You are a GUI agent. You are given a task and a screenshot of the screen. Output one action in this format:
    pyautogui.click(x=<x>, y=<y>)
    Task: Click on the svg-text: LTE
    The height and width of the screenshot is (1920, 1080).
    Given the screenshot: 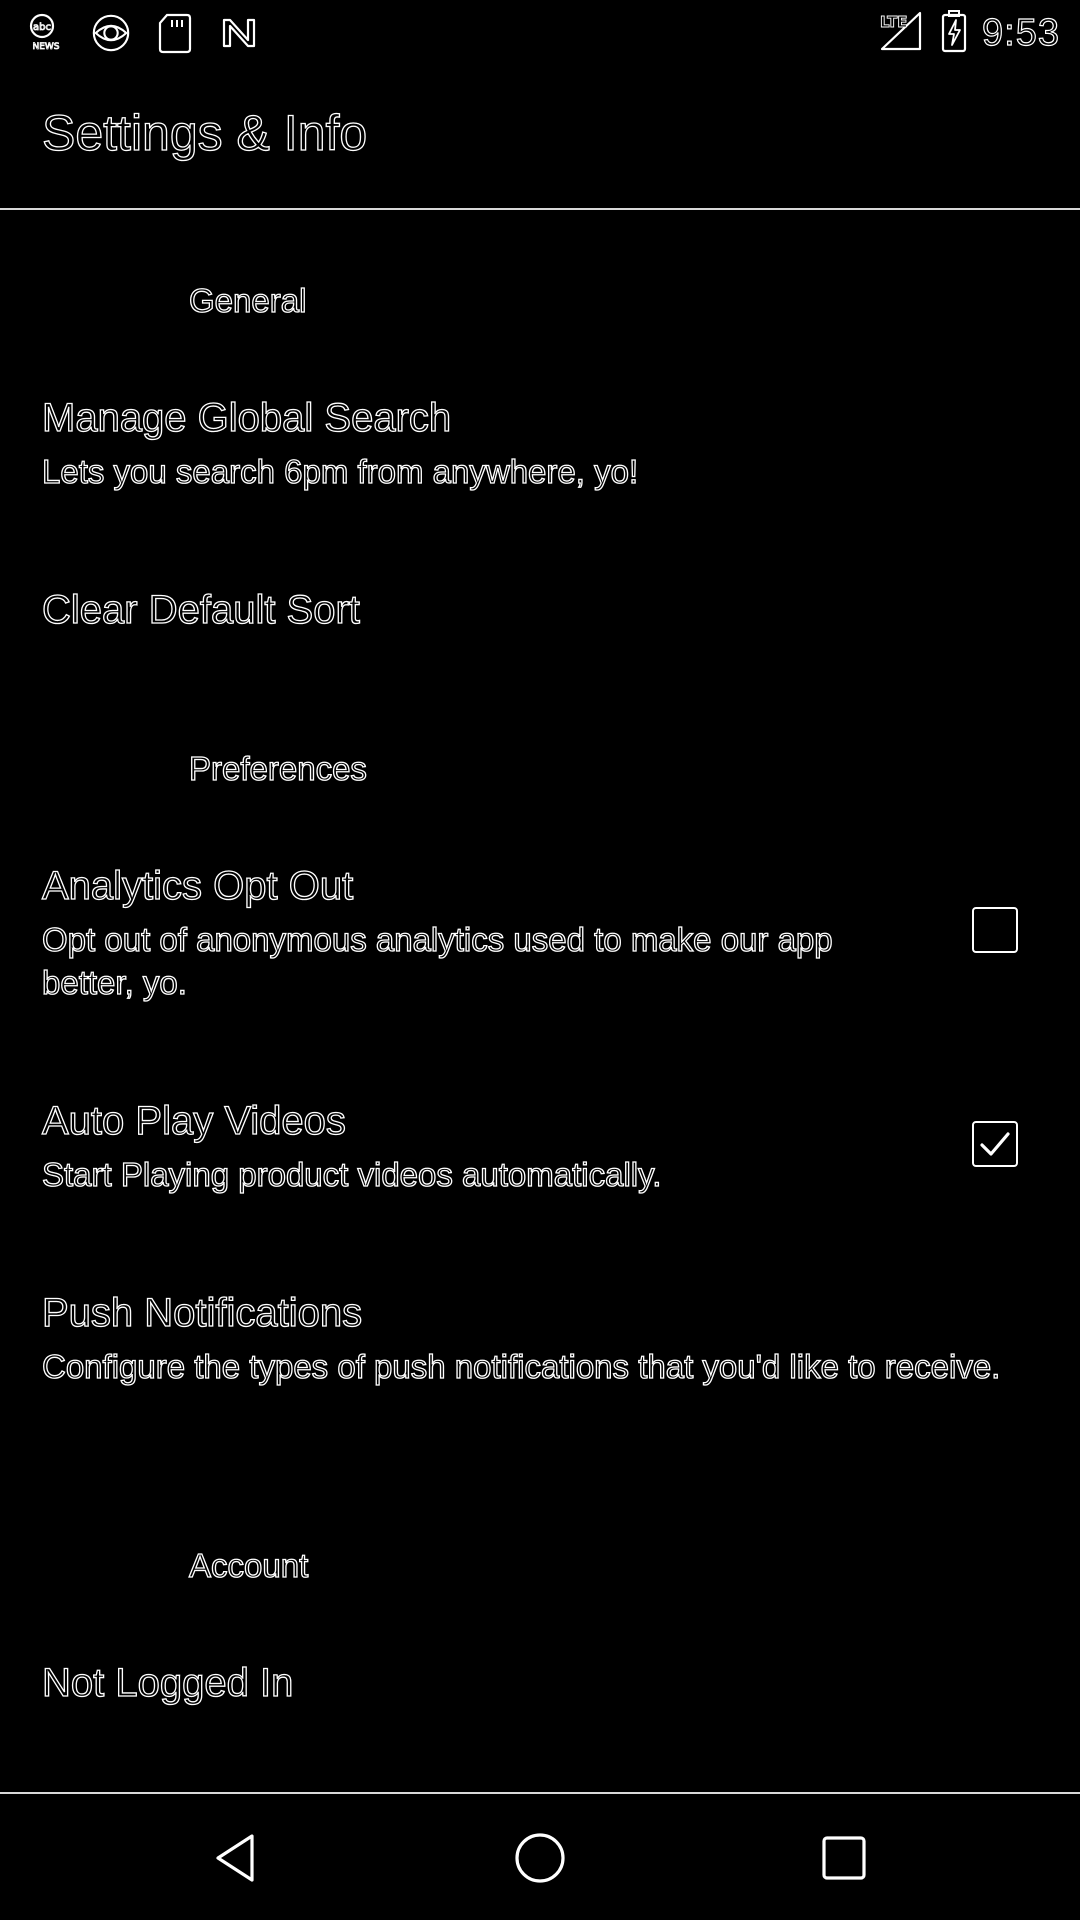 What is the action you would take?
    pyautogui.click(x=894, y=22)
    